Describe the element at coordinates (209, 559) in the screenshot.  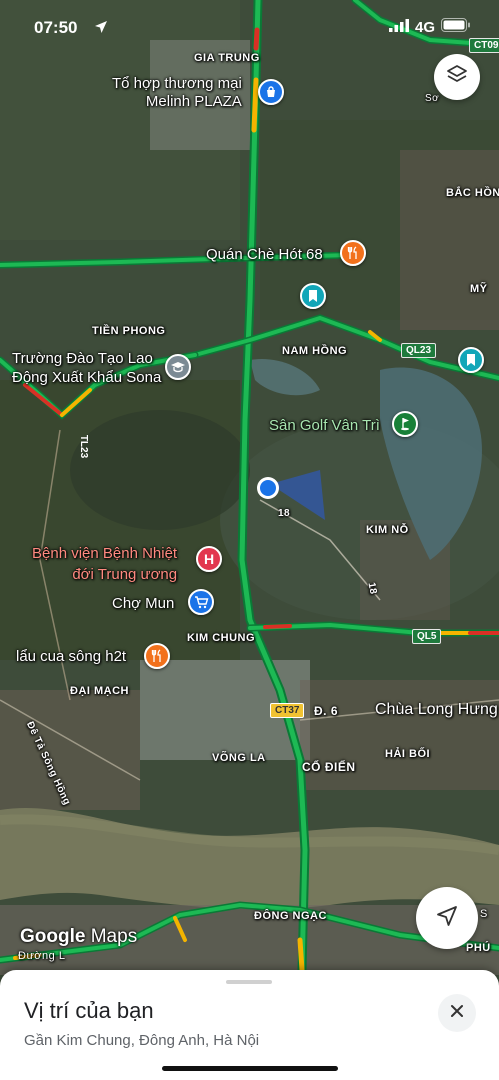
I see `hospital-icon: H` at that location.